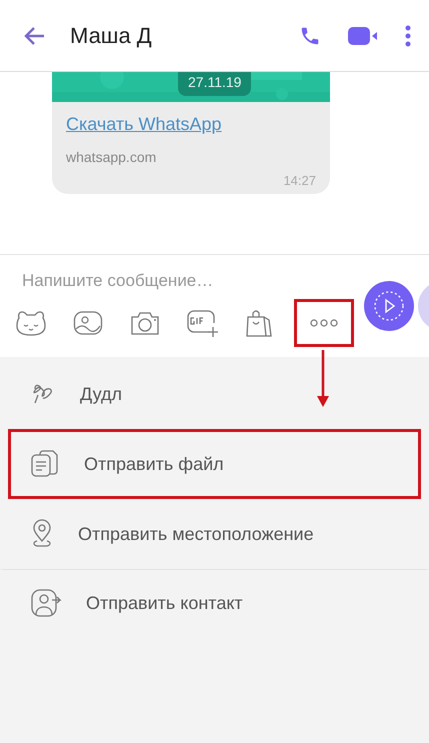 The height and width of the screenshot is (743, 429). I want to click on menu-item: Дудл, so click(214, 394).